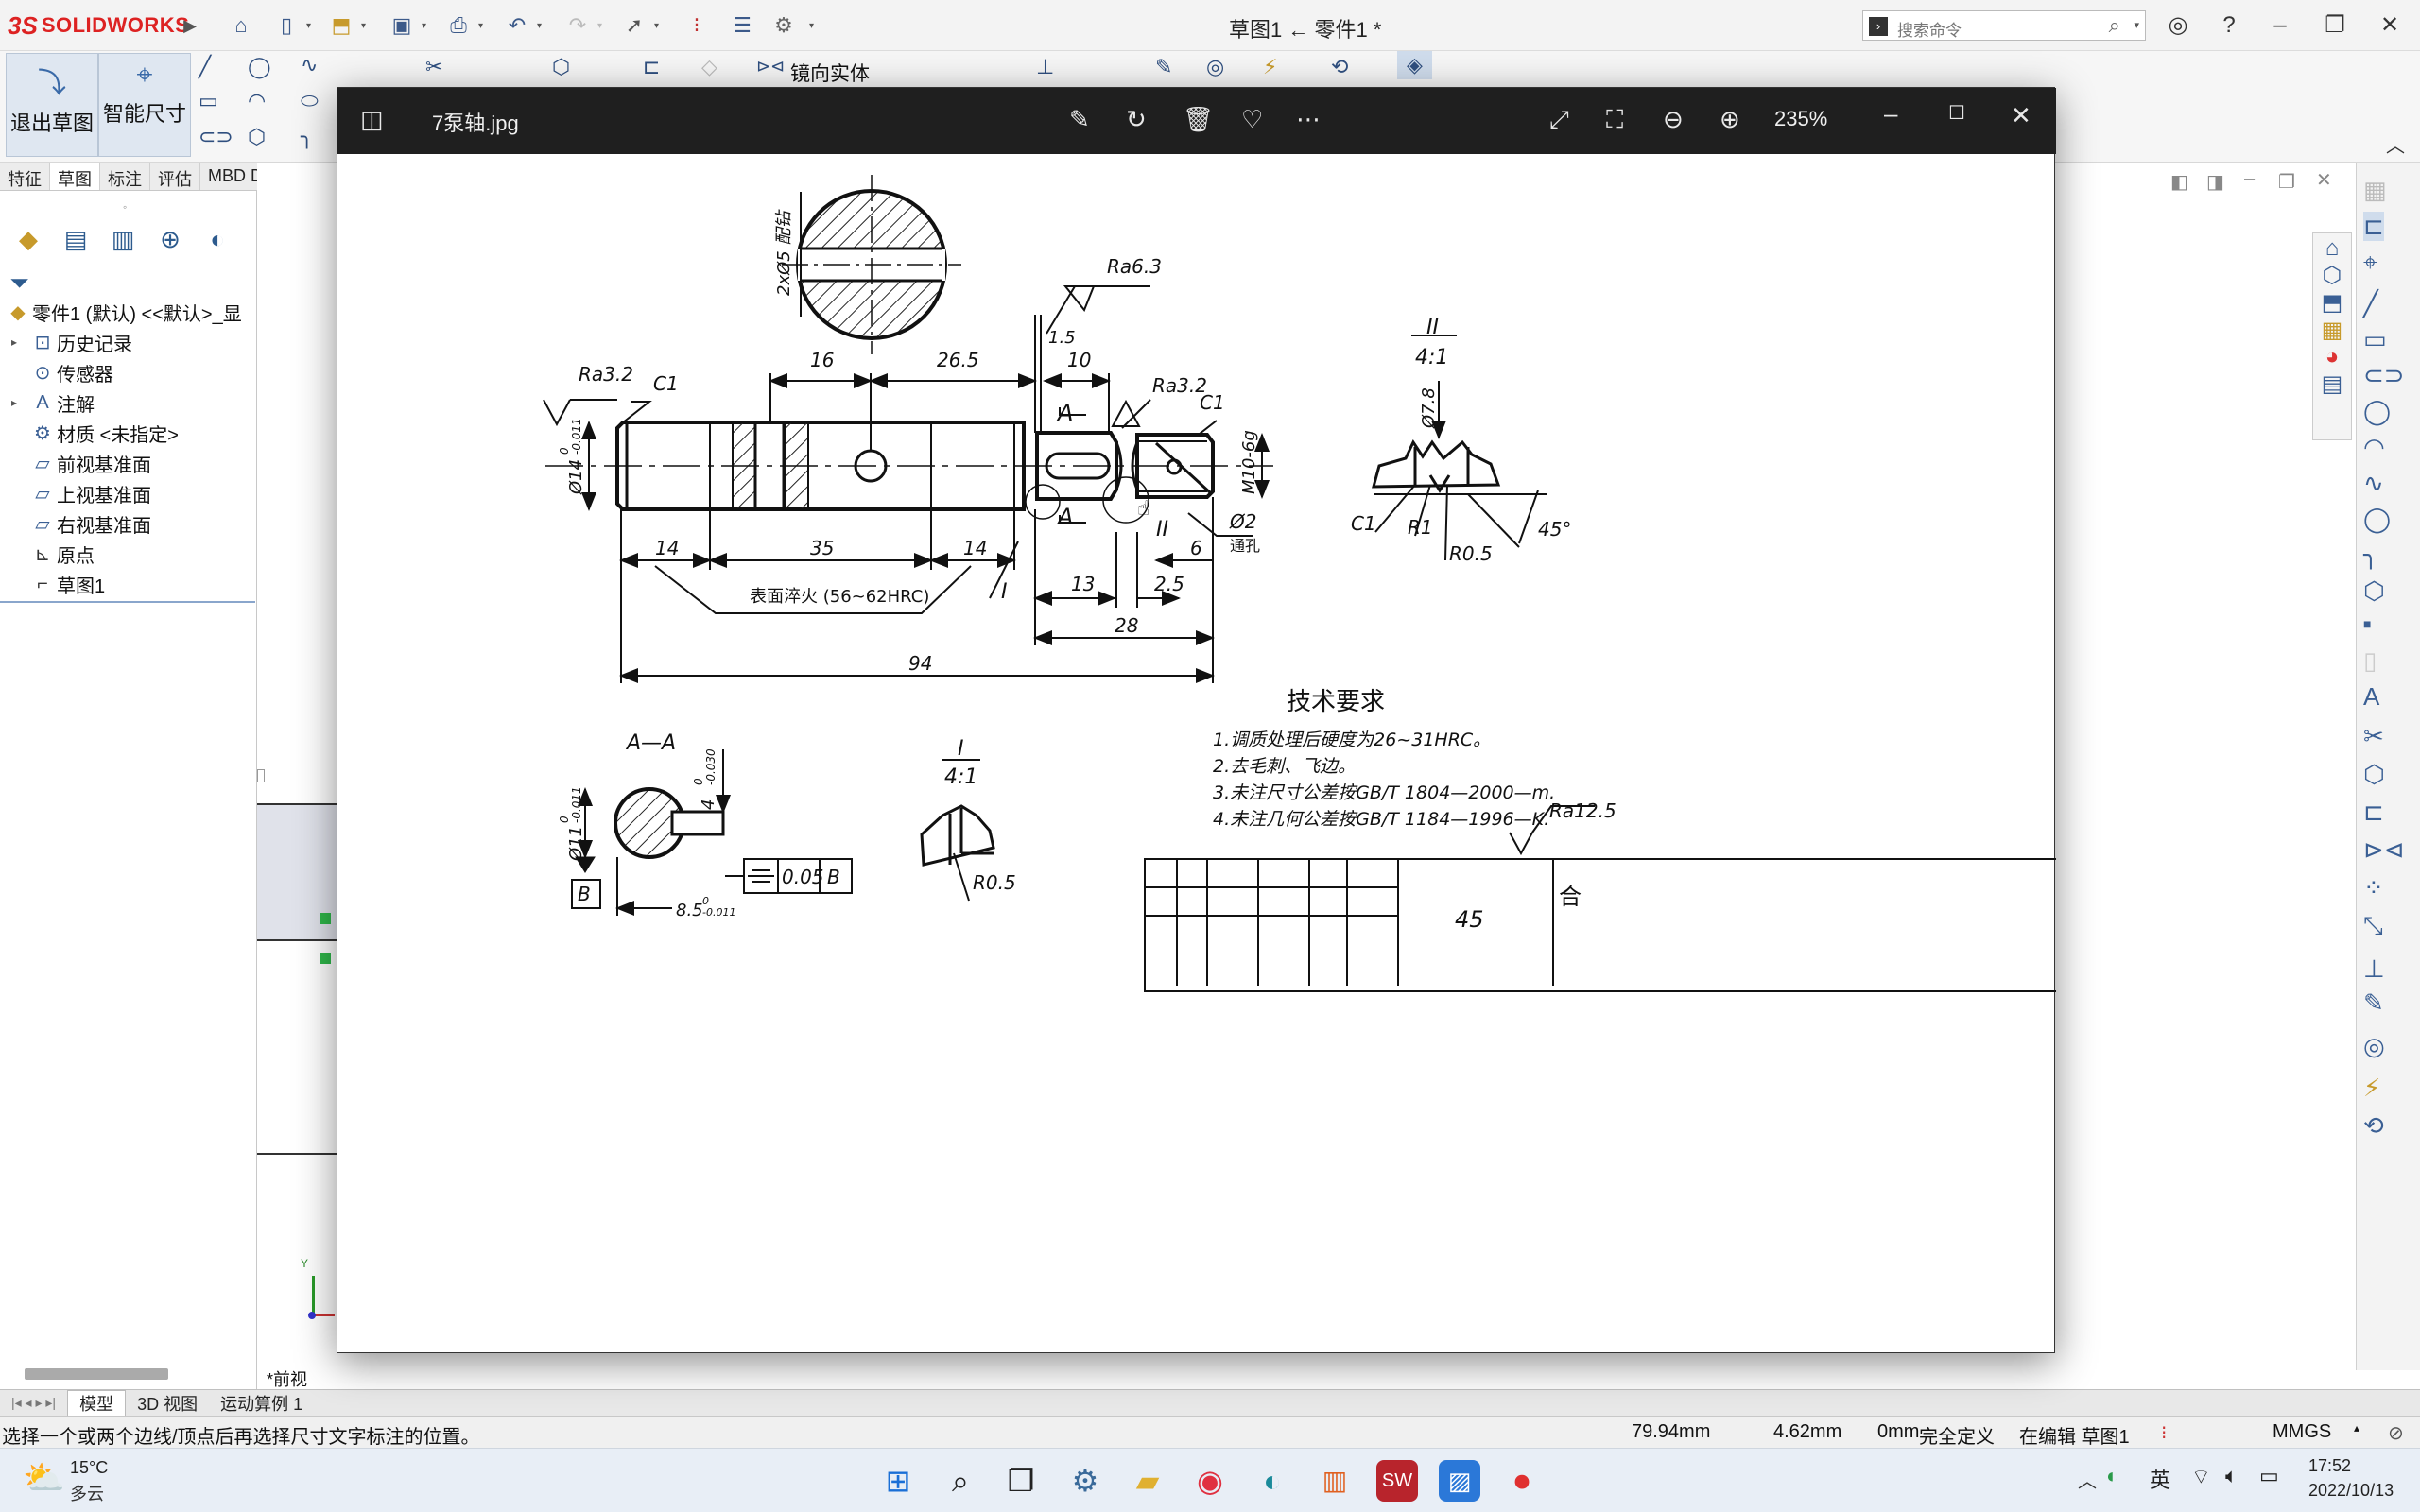 This screenshot has height=1512, width=2420. Describe the element at coordinates (53, 402) in the screenshot. I see `tree-item-annotations: ▸ A 注解` at that location.